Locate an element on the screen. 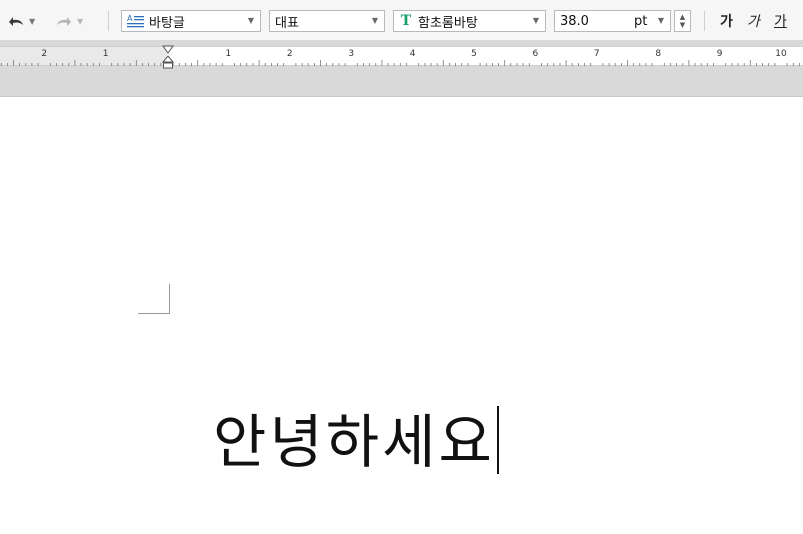  redo-icon is located at coordinates (64, 21).